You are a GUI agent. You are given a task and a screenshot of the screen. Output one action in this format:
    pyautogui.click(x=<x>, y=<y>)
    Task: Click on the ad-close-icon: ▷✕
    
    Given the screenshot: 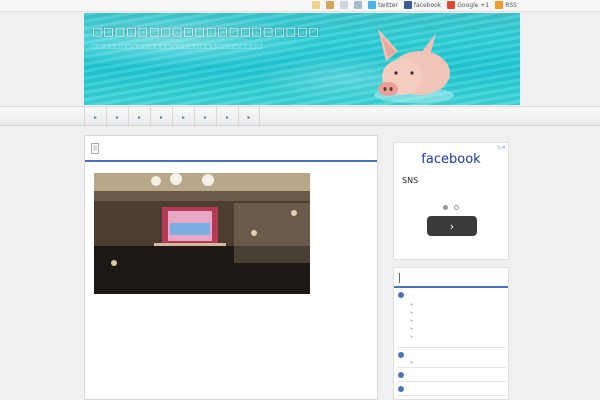 What is the action you would take?
    pyautogui.click(x=502, y=148)
    